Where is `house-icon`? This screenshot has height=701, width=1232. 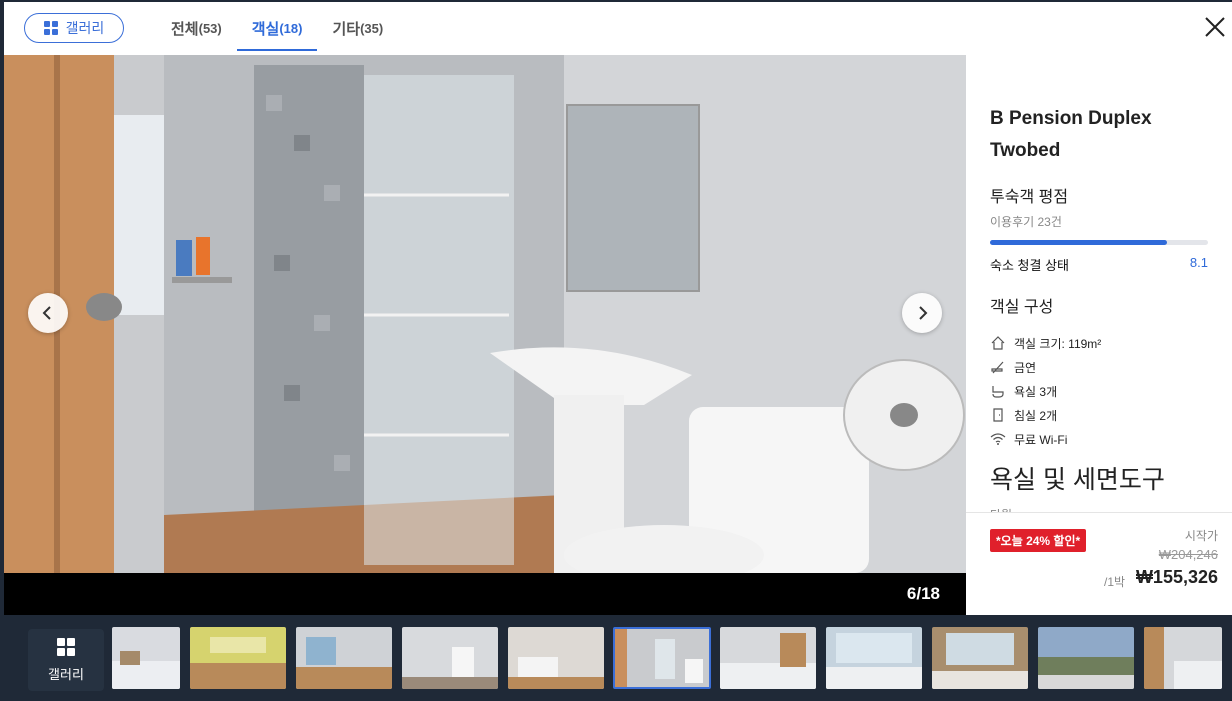 house-icon is located at coordinates (998, 343).